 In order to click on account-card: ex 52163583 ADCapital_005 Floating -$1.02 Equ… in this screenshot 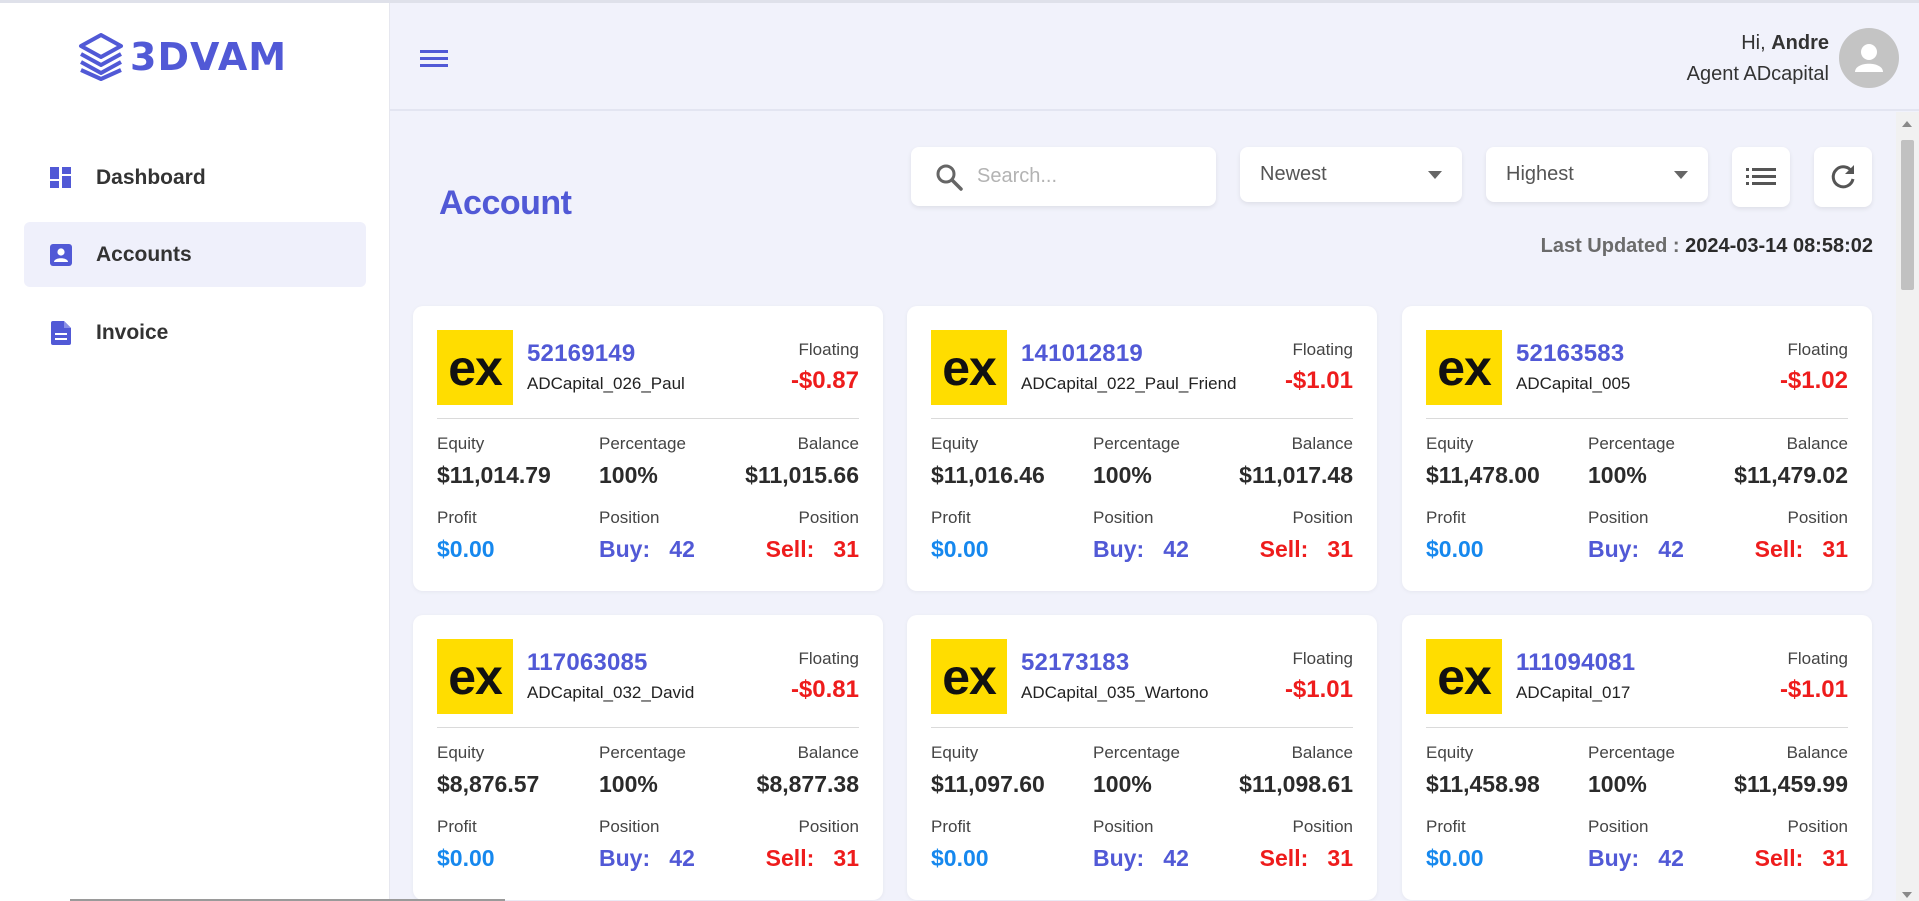, I will do `click(1637, 448)`.